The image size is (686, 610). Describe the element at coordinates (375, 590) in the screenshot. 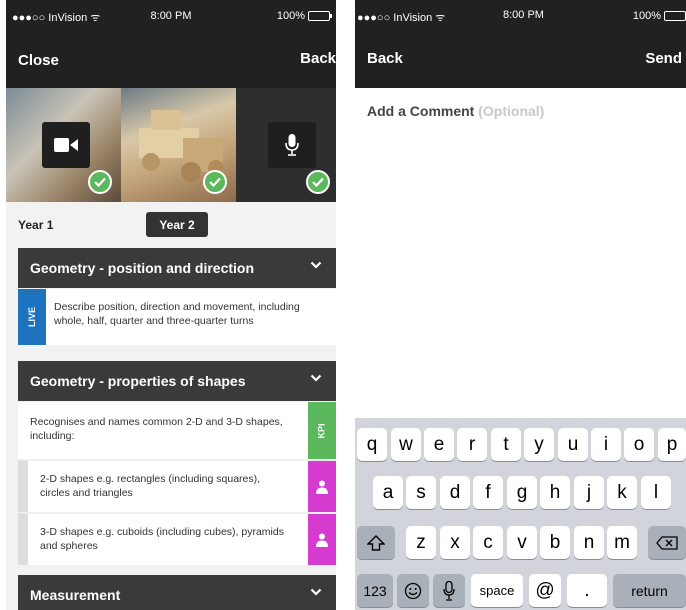

I see `numbers-key: 123` at that location.